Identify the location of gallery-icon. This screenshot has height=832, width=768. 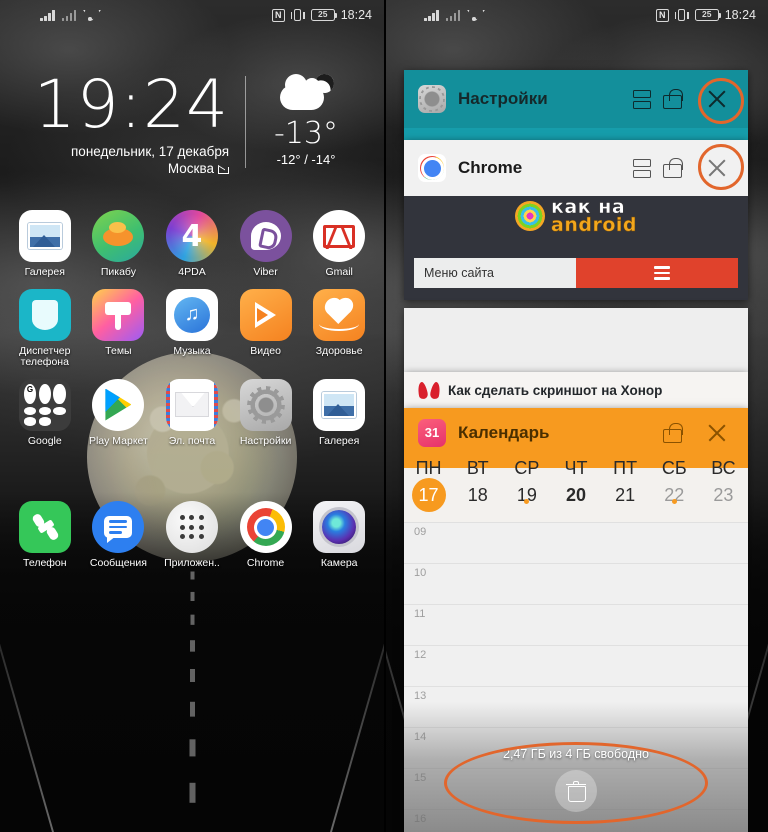
(44, 236).